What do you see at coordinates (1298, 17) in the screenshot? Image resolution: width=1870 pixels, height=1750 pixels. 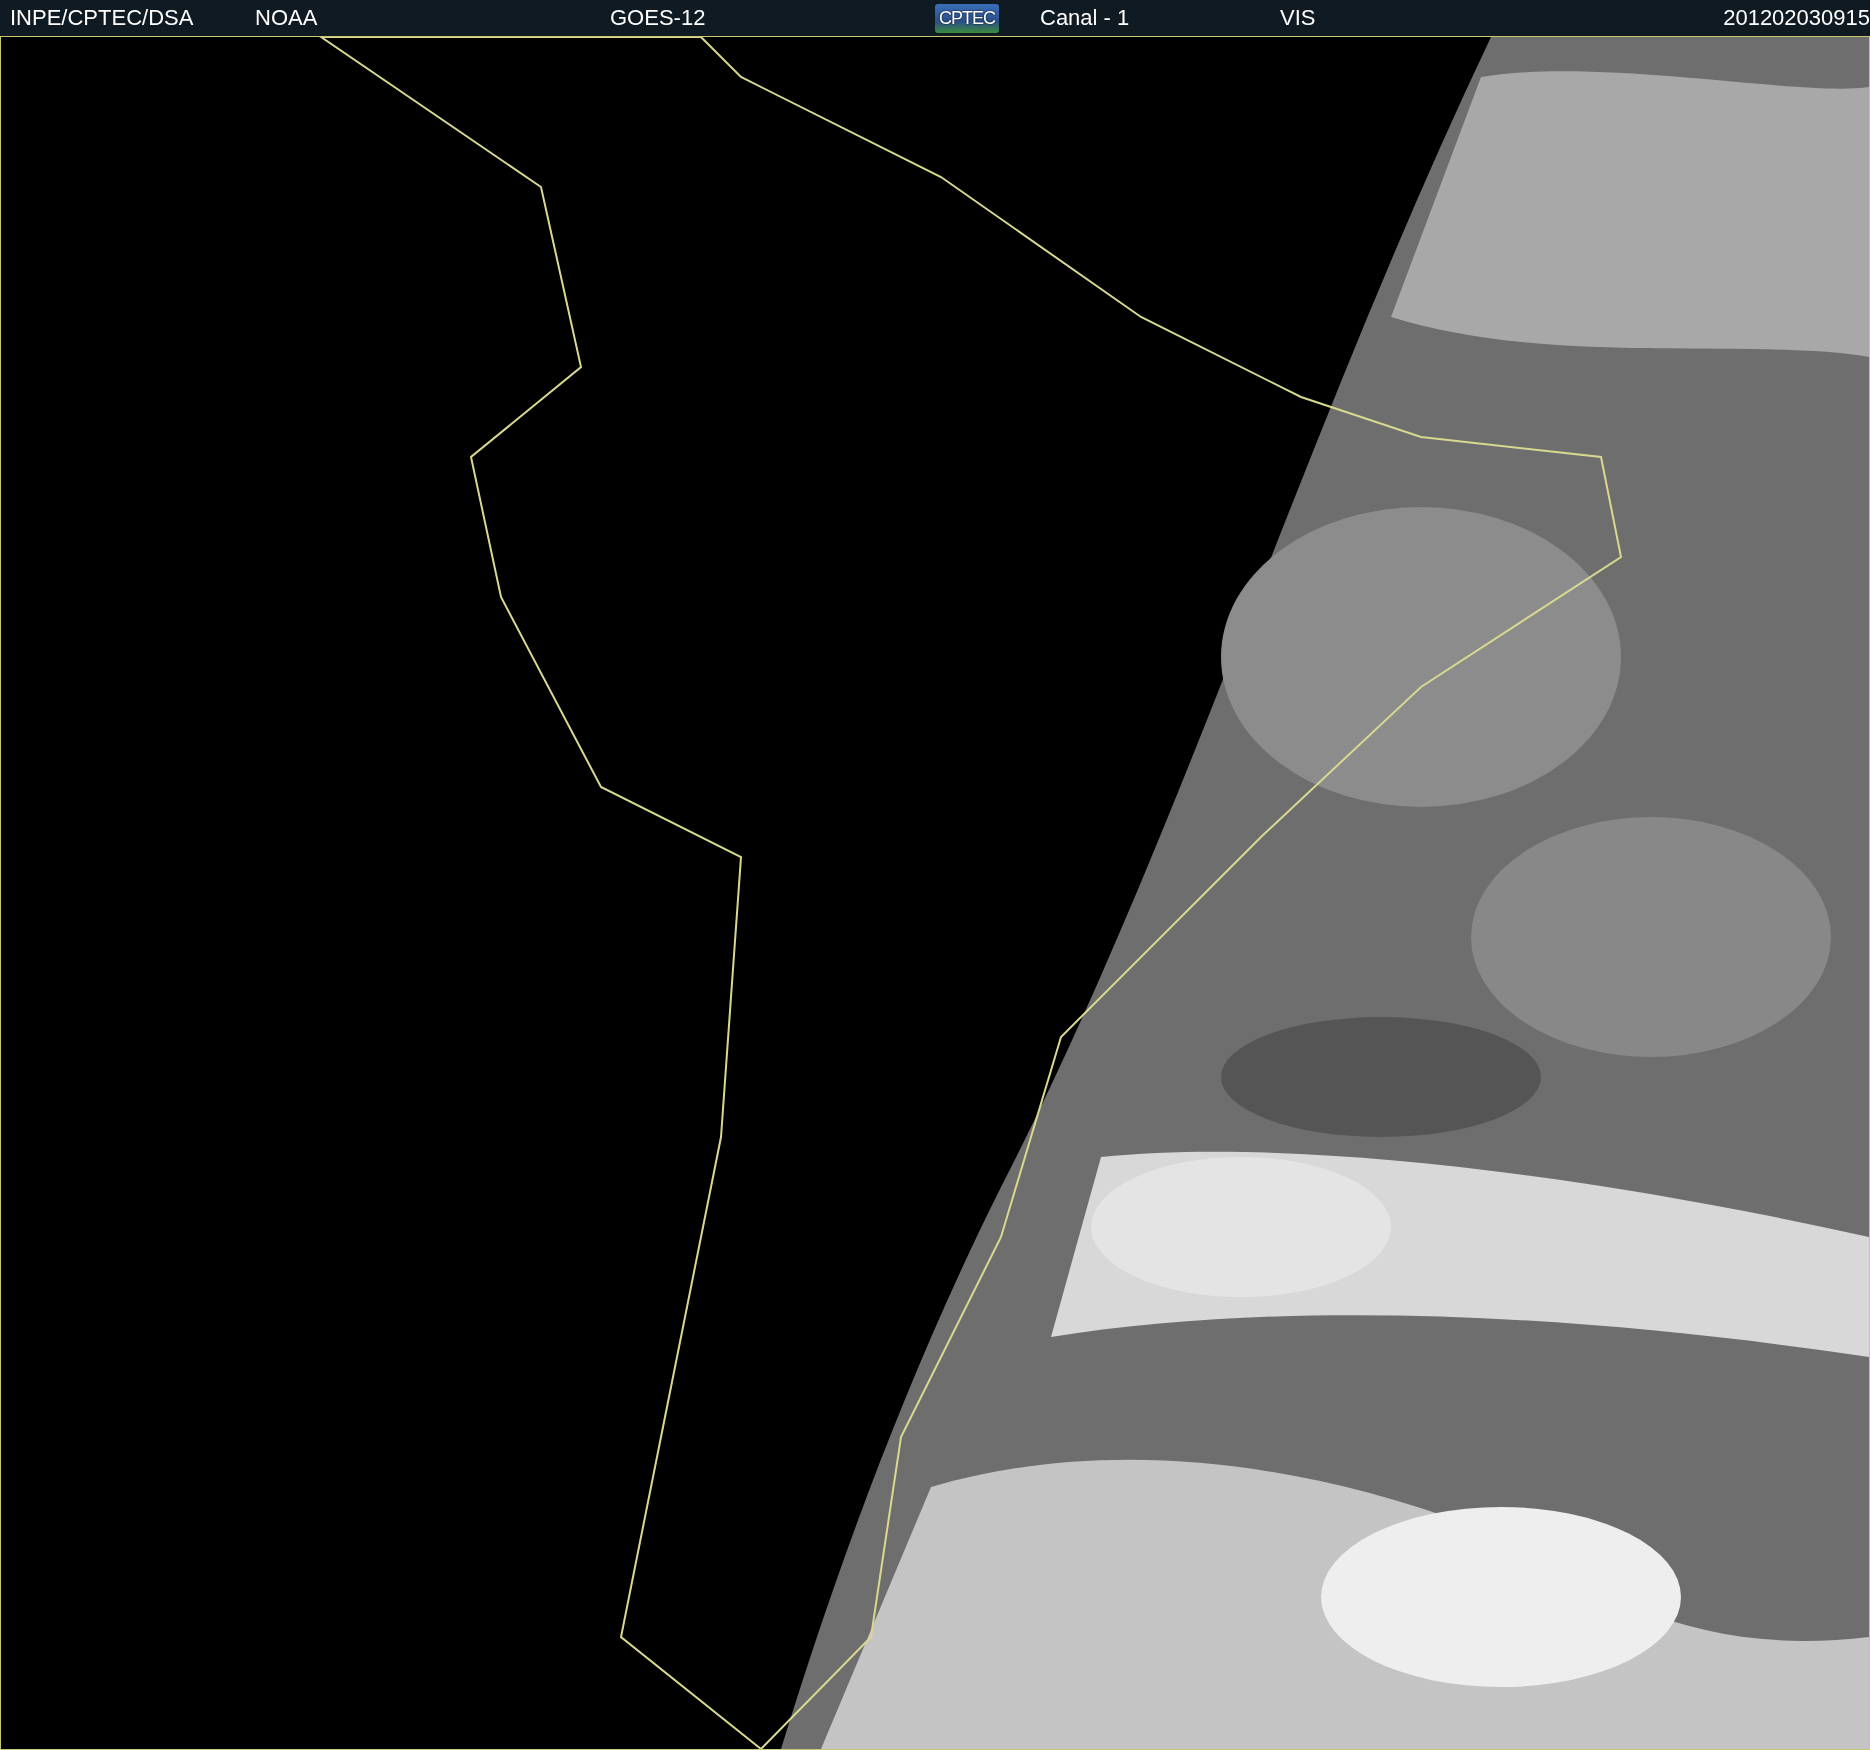 I see `header-label: VIS` at bounding box center [1298, 17].